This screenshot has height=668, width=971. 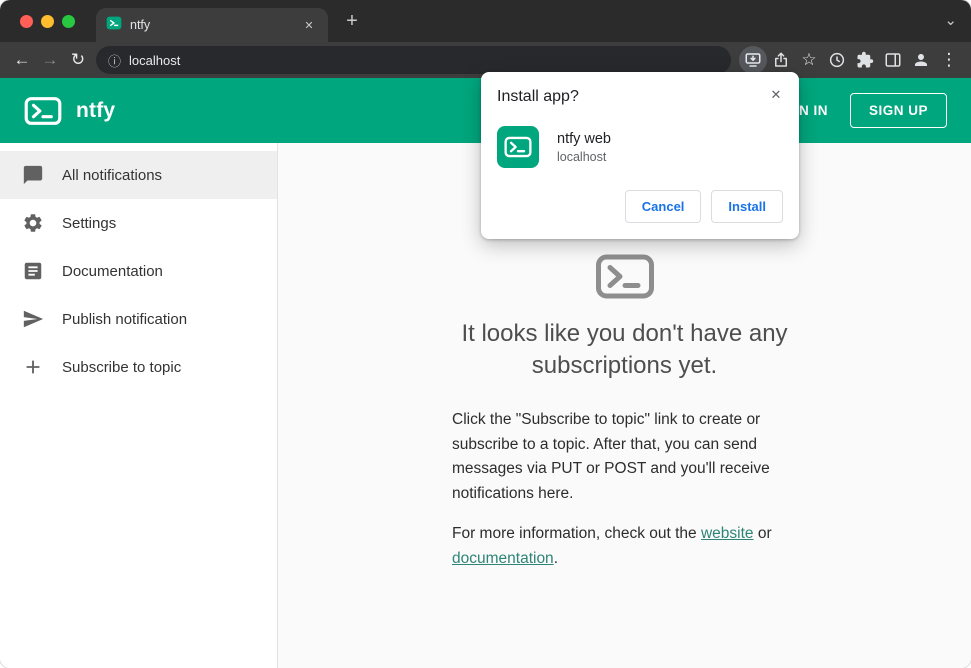 I want to click on sidebar-item-label: All notifications, so click(x=112, y=175).